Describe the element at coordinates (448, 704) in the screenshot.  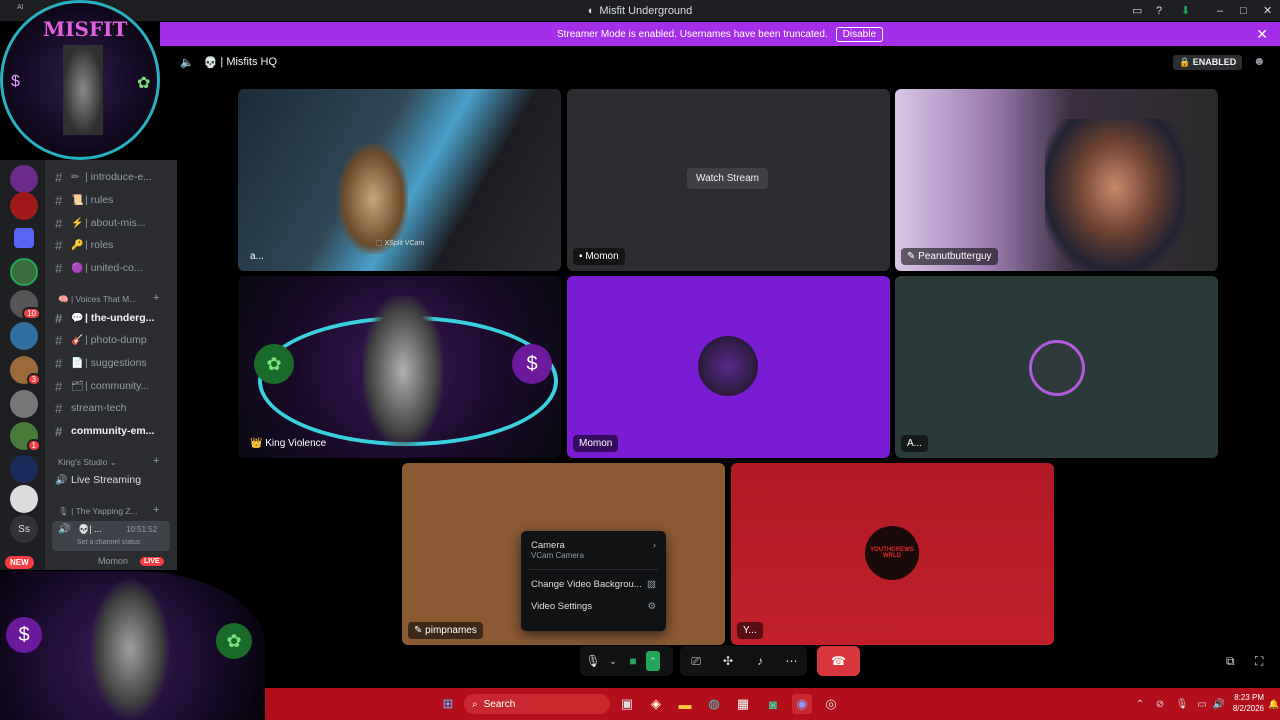
I see `start-icon: ⊞` at that location.